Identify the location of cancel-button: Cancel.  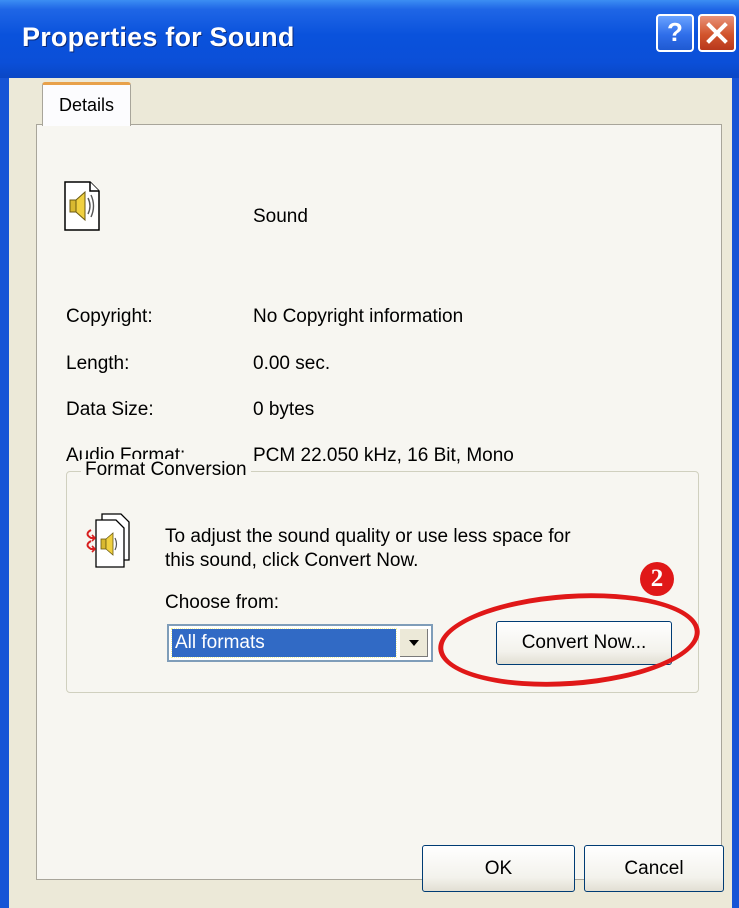
(654, 868).